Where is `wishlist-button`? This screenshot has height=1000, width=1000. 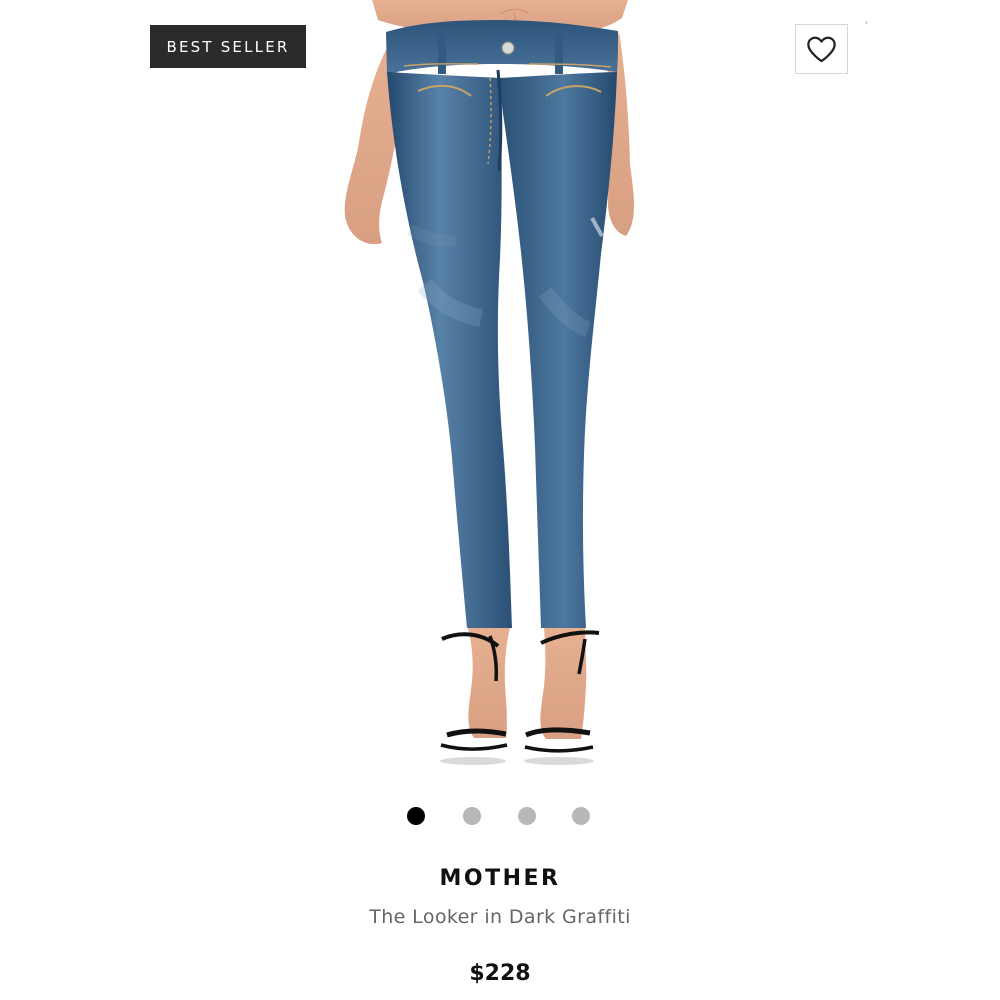 wishlist-button is located at coordinates (821, 49).